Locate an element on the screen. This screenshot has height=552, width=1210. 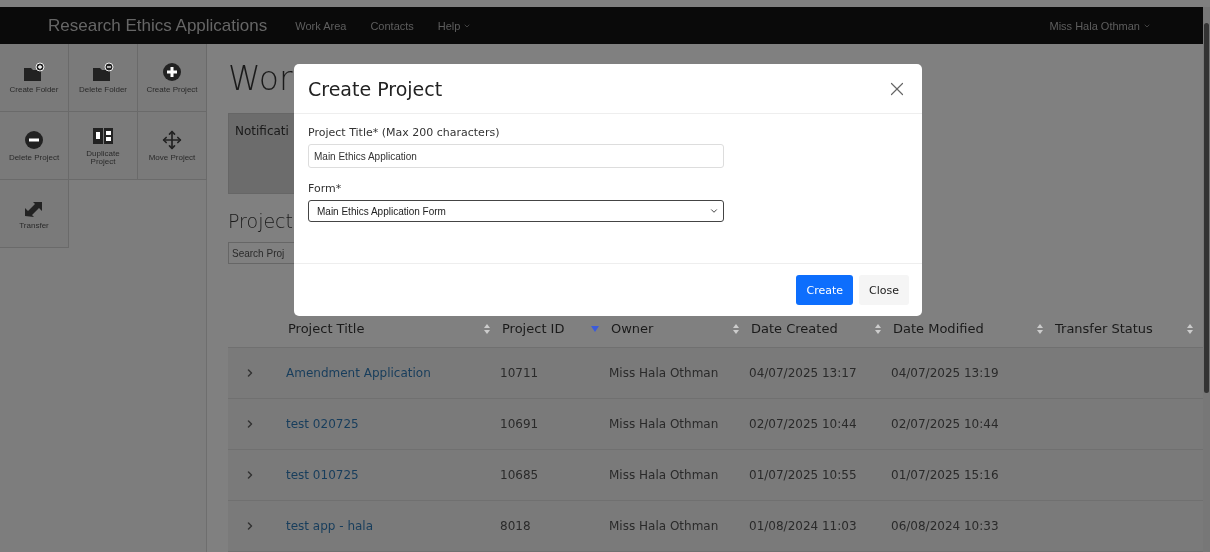
column-header: Date Created is located at coordinates (820, 328).